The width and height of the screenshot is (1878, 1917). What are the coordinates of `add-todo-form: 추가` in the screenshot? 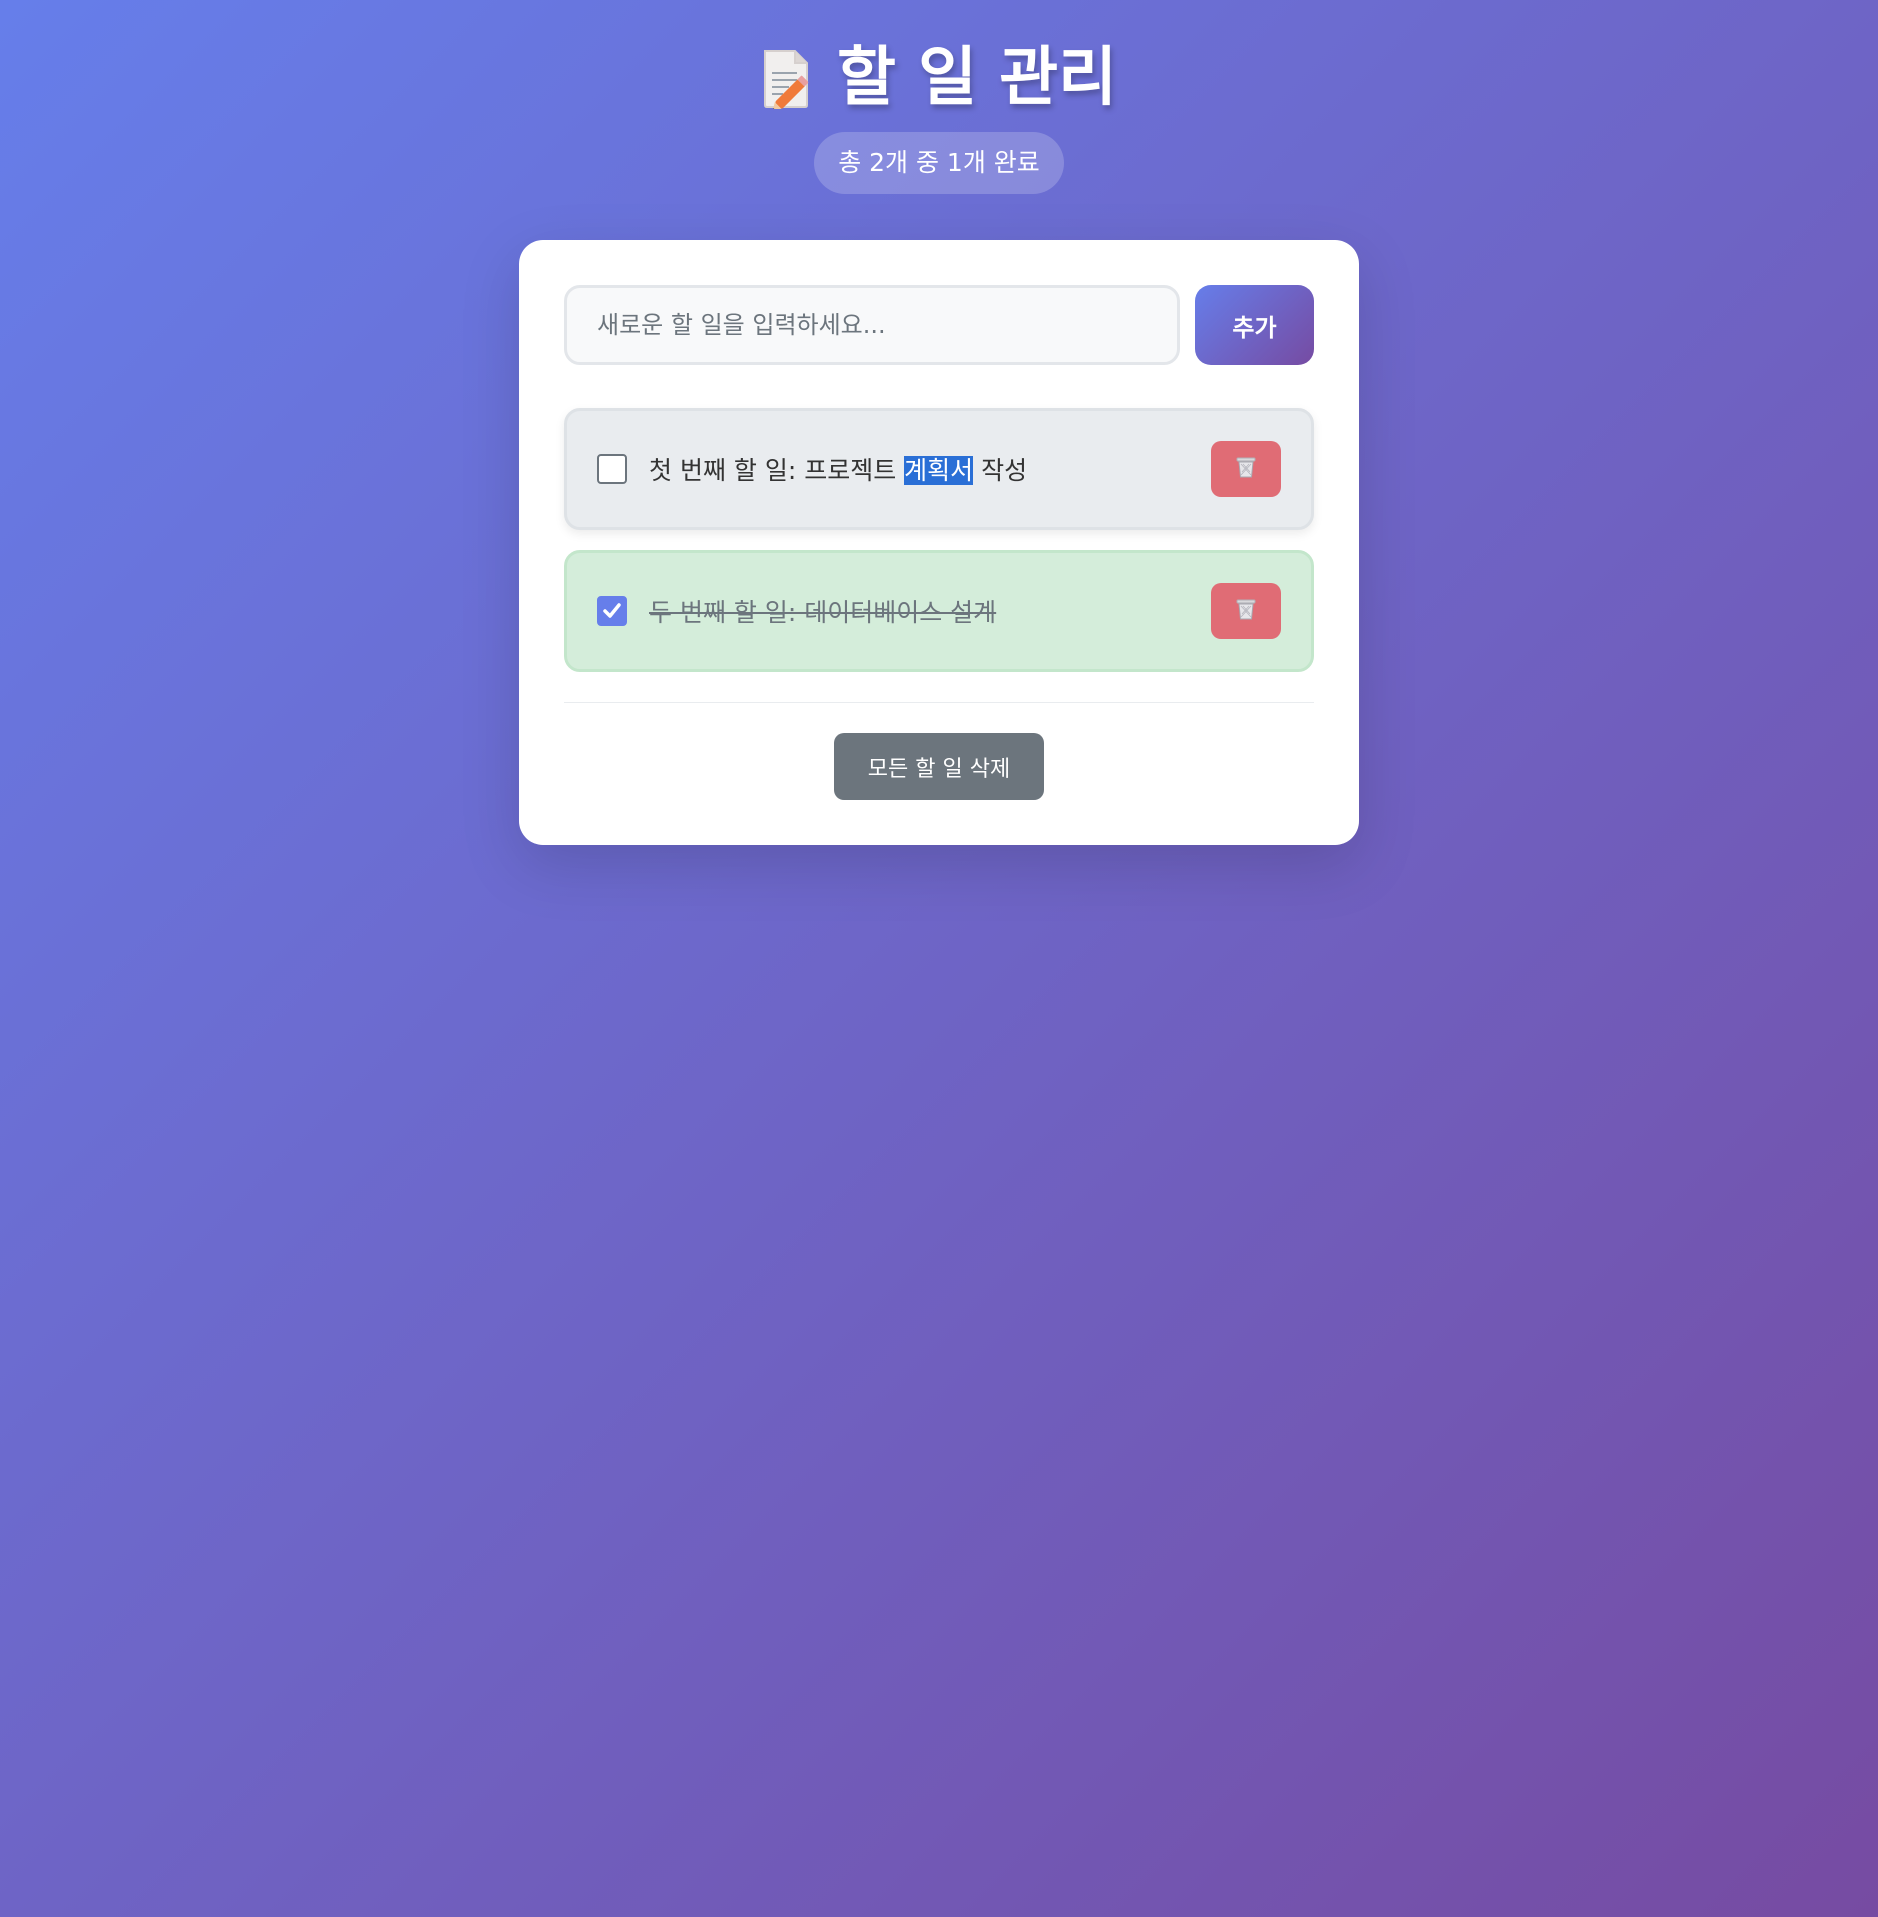 It's located at (939, 325).